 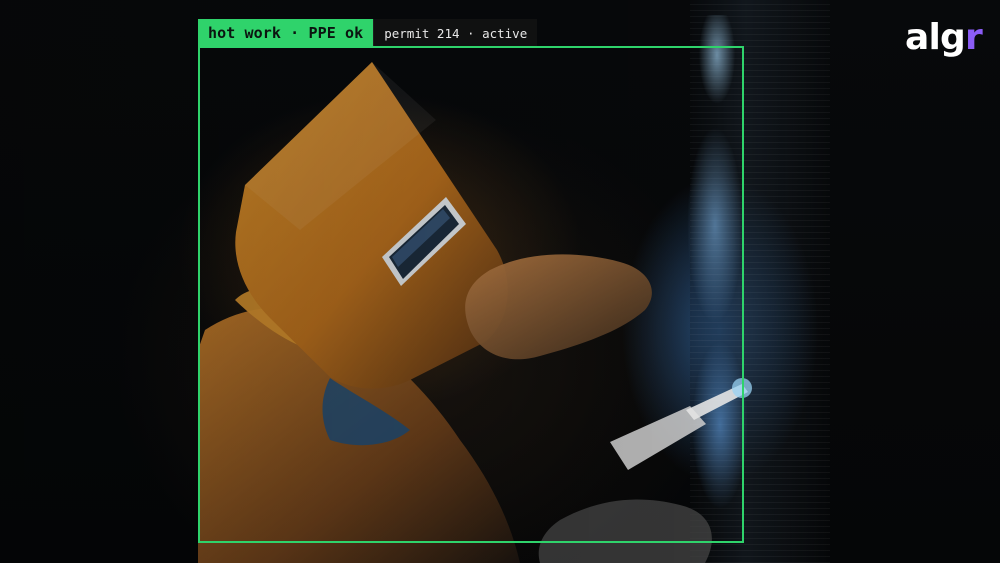 What do you see at coordinates (935, 37) in the screenshot?
I see `brand-logo-main: alg` at bounding box center [935, 37].